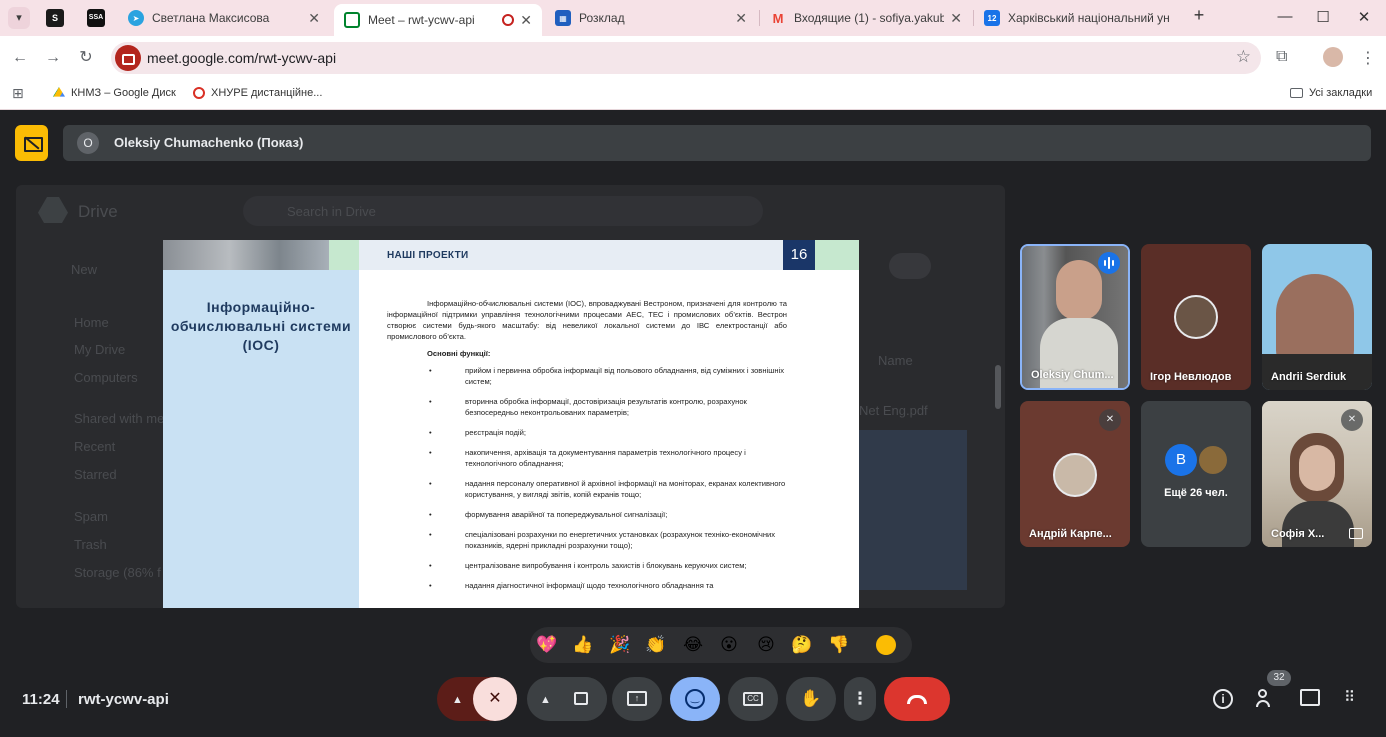 The width and height of the screenshot is (1386, 737). I want to click on mic-options-chevron-icon: ▲, so click(457, 700).